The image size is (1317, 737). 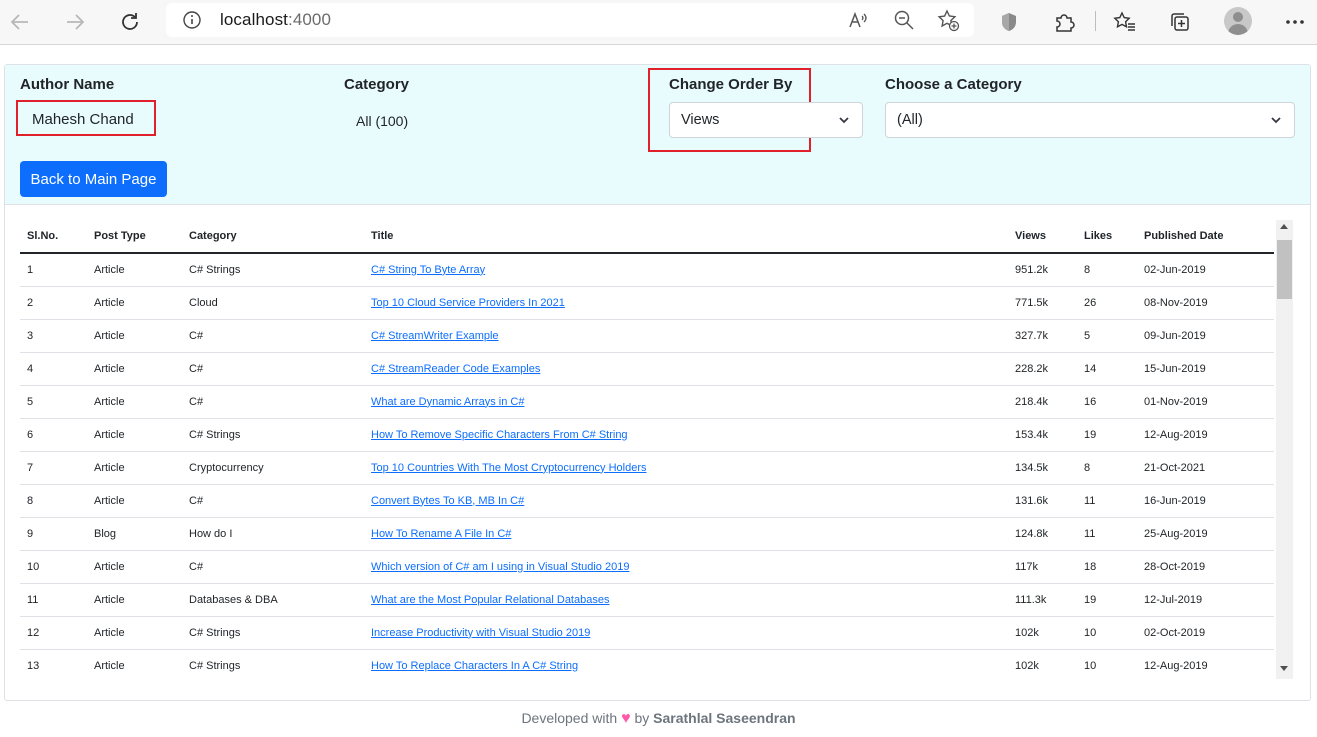 I want to click on table-cell: 25-Aug-2019, so click(x=1205, y=534).